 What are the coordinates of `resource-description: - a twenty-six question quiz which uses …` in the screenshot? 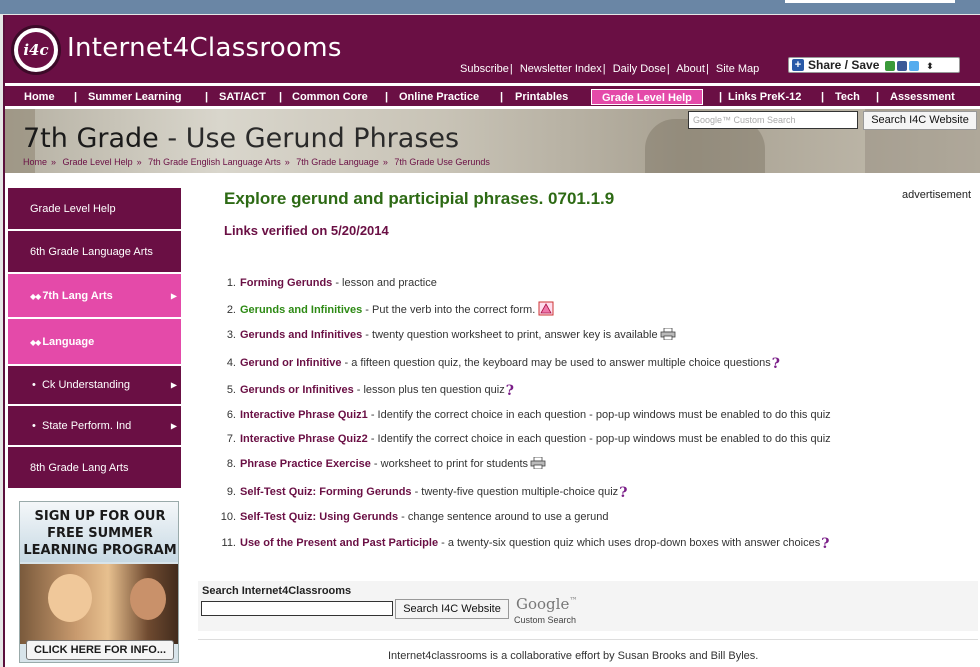 It's located at (629, 543).